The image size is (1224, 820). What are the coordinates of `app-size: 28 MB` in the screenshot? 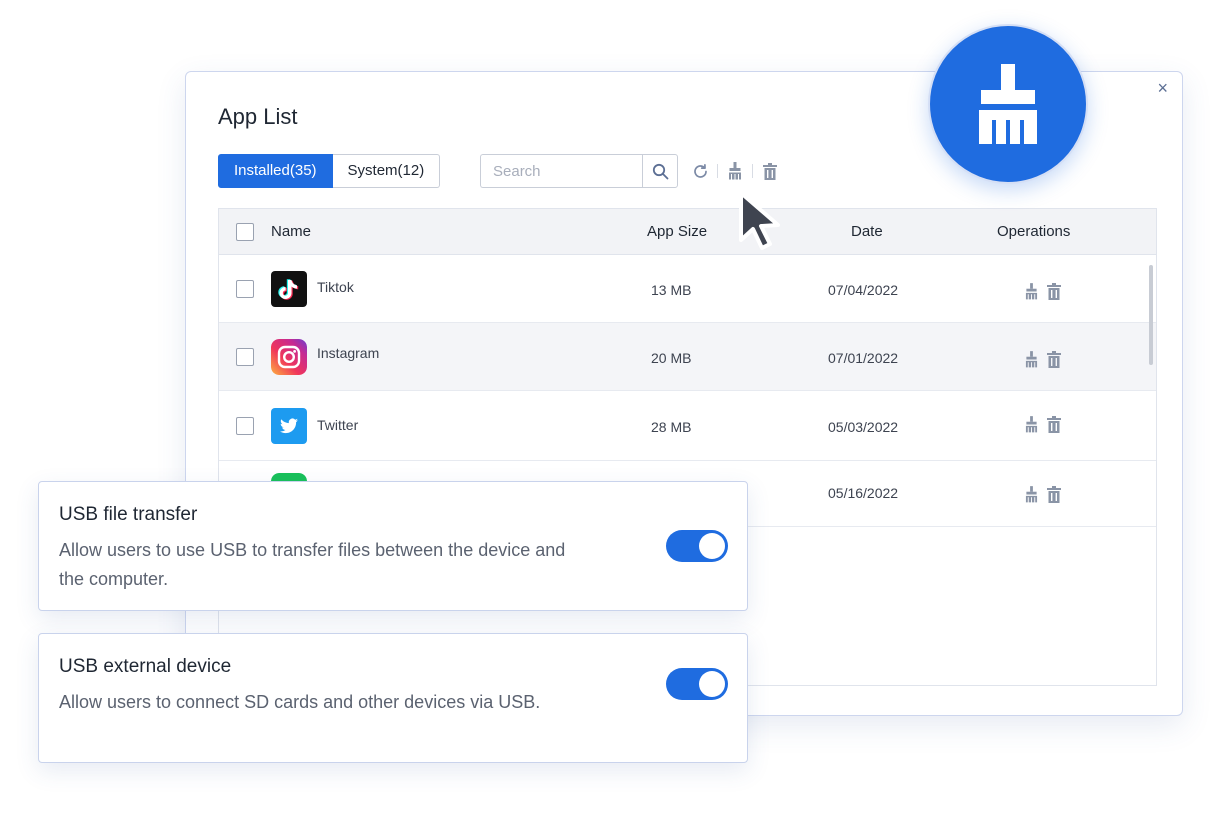 It's located at (671, 427).